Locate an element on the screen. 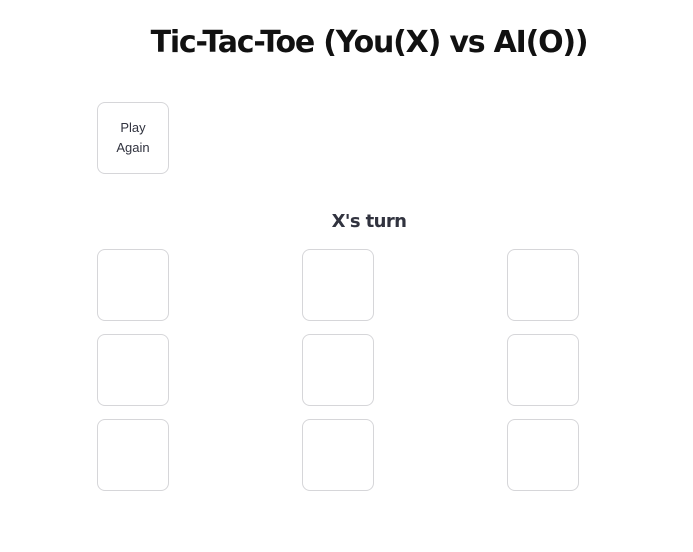 This screenshot has width=693, height=552. board-cell-r3-c3 is located at coordinates (543, 455).